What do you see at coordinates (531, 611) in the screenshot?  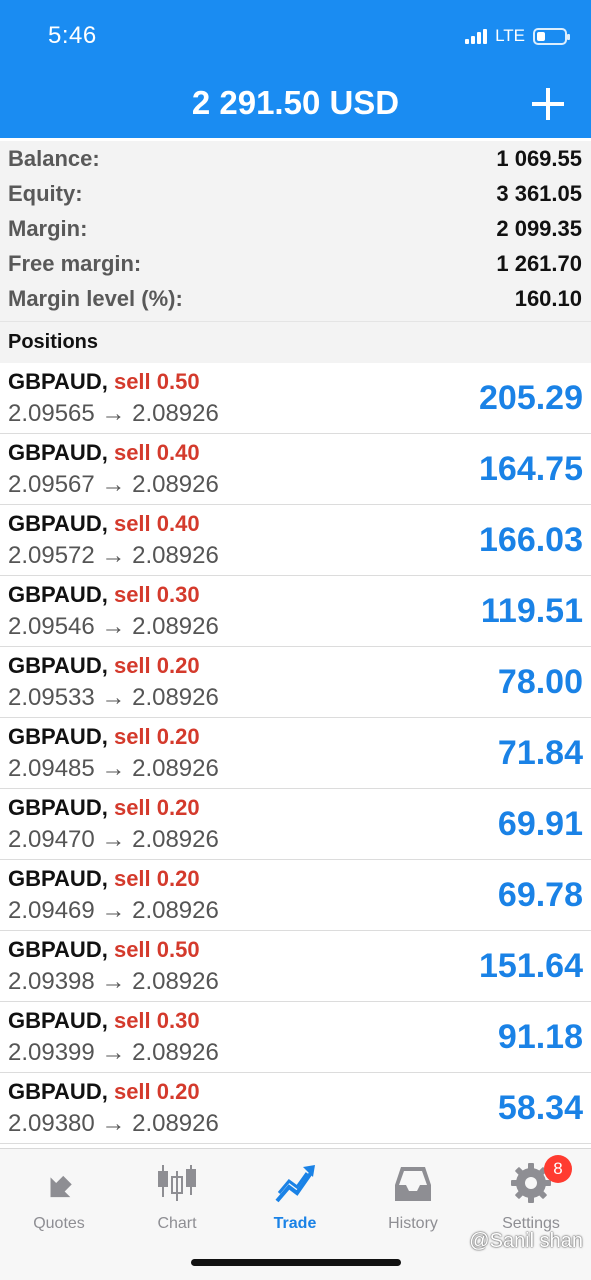 I see `position-profit: 119.51` at bounding box center [531, 611].